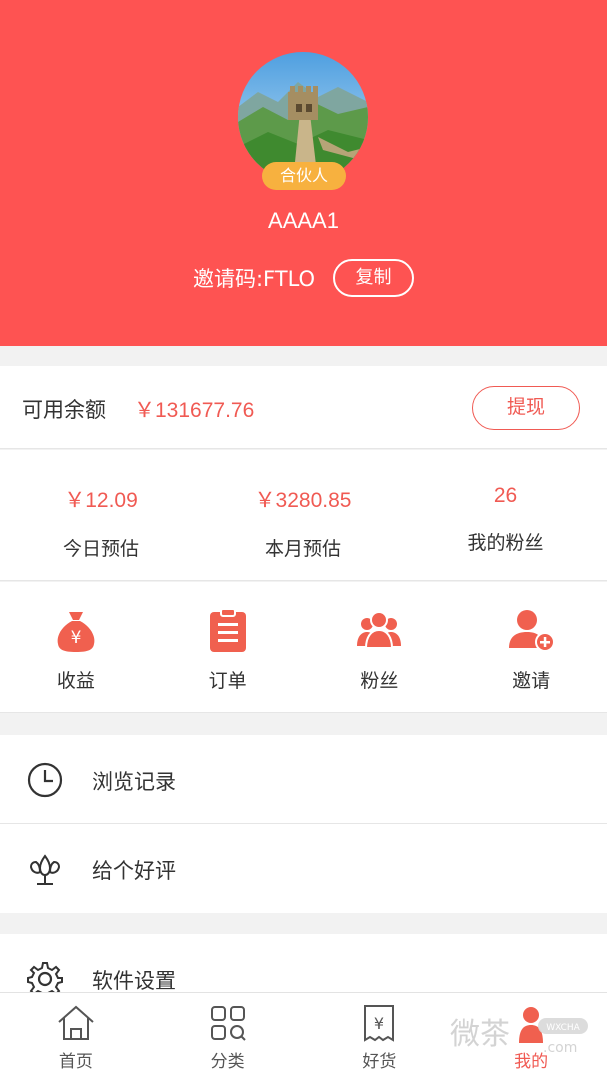  I want to click on quick-actions: ¥ 收益 订单 粉丝 邀请, so click(303, 647).